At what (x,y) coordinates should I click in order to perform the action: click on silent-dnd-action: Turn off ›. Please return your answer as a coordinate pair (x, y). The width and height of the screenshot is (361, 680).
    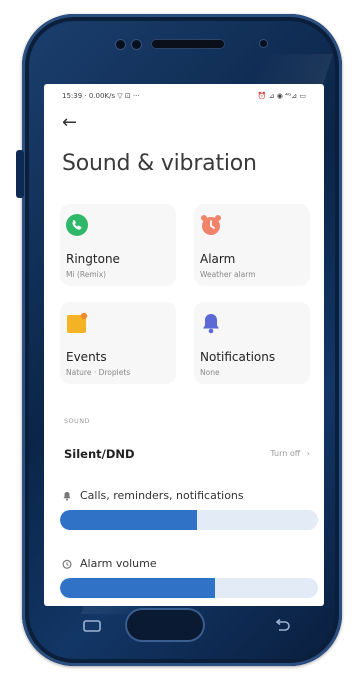
    Looking at the image, I should click on (290, 453).